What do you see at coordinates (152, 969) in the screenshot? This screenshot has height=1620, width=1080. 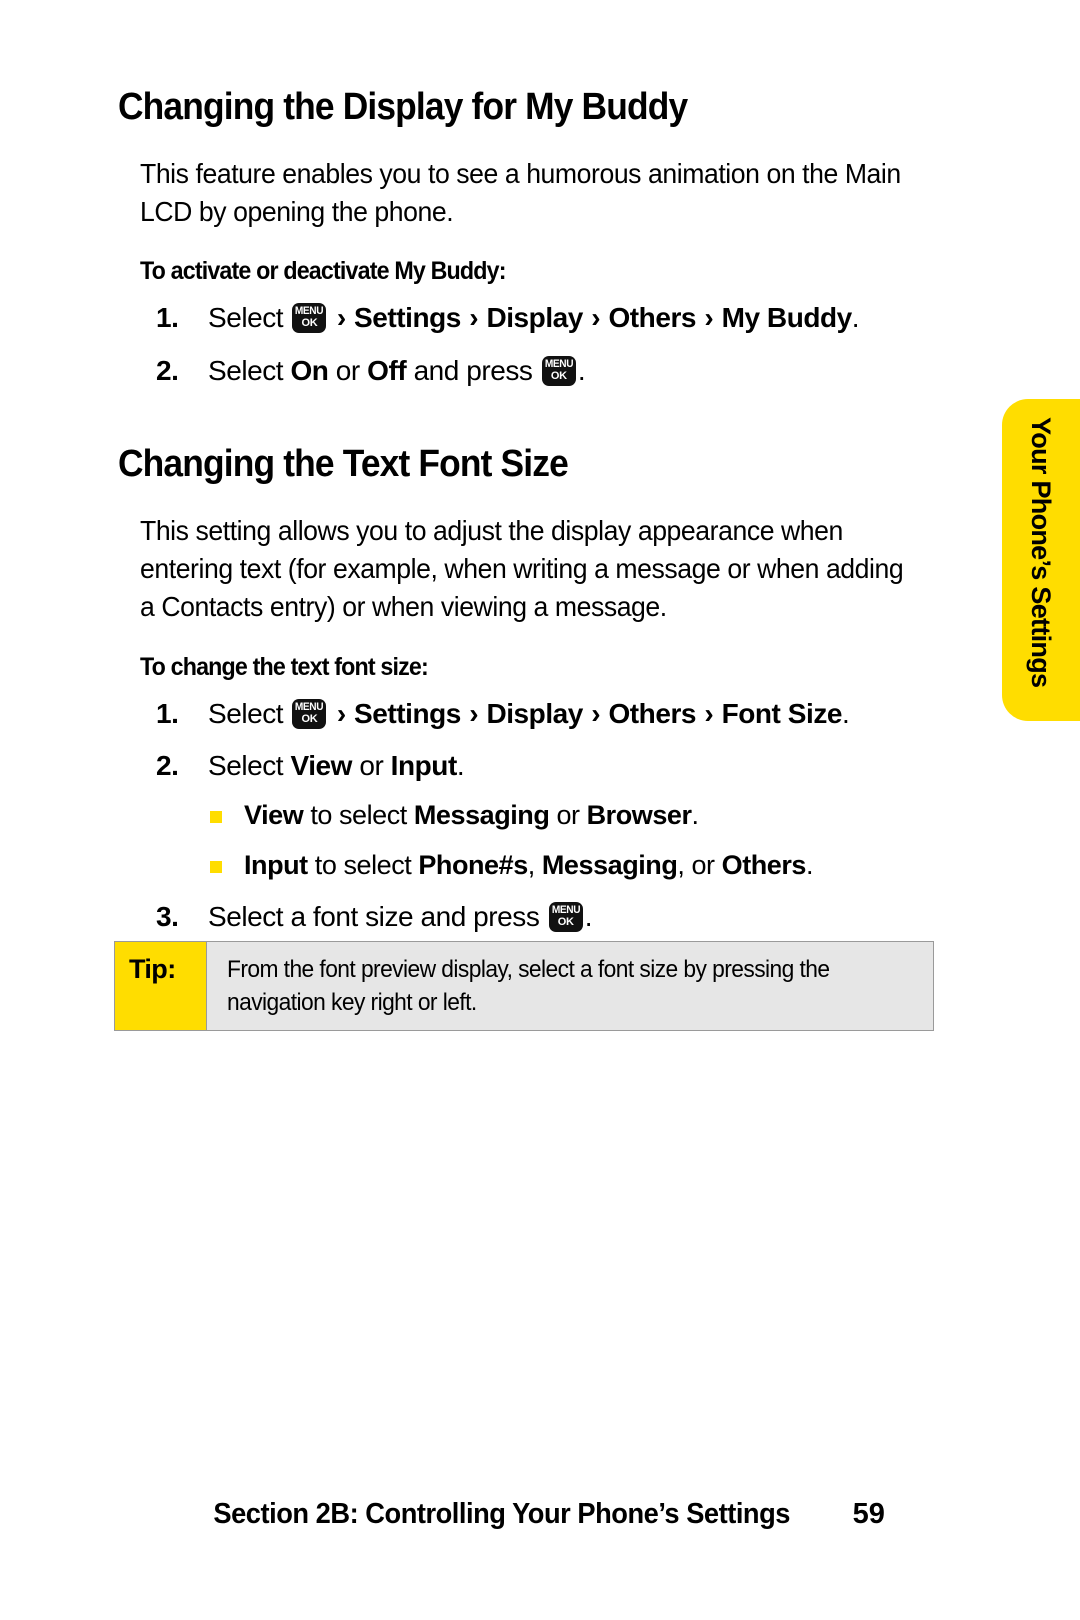 I see `tip-label: Tip:` at bounding box center [152, 969].